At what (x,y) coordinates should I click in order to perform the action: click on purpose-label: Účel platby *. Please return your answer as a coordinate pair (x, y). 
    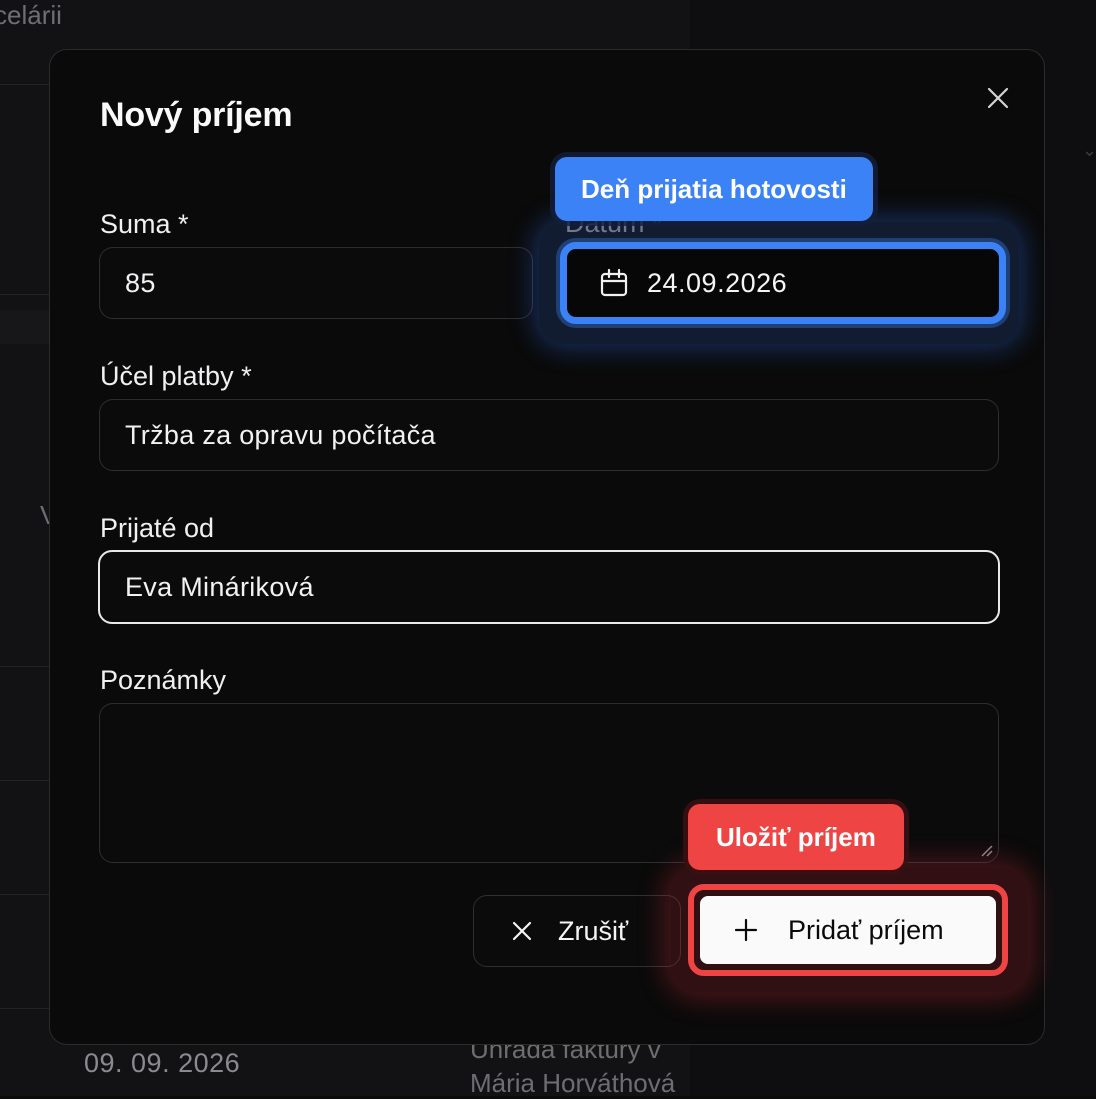
    Looking at the image, I should click on (176, 376).